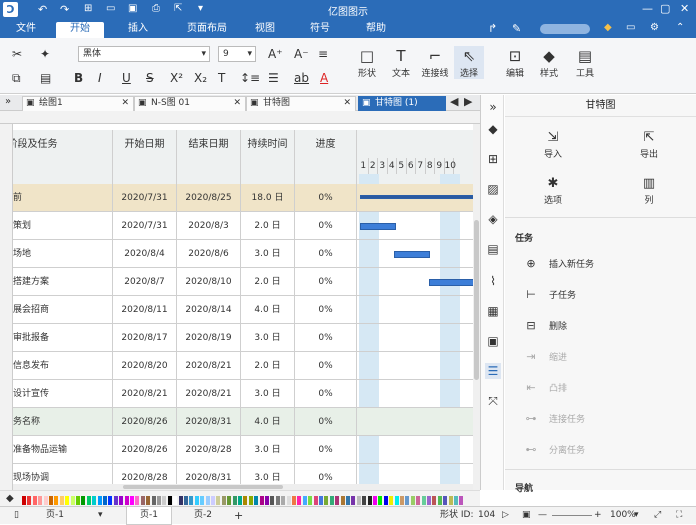 The width and height of the screenshot is (696, 525). I want to click on notification-icon: ⚙, so click(654, 27).